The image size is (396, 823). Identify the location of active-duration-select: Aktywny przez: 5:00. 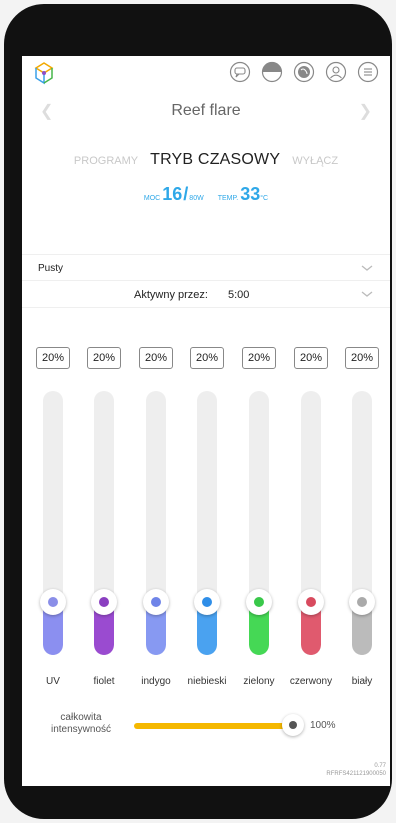
(206, 294).